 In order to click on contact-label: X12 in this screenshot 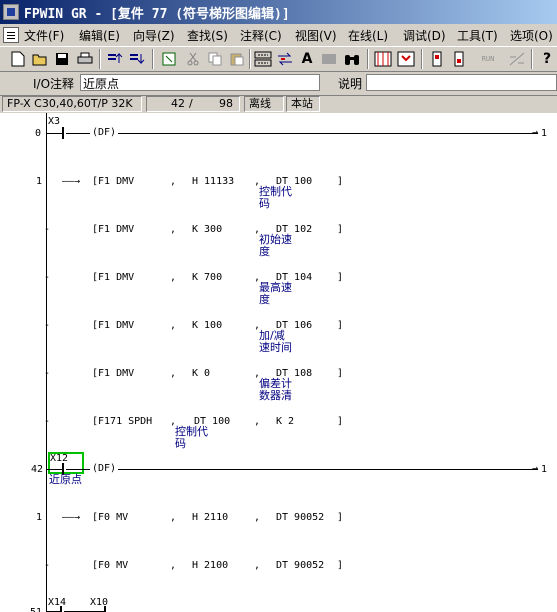, I will do `click(59, 458)`.